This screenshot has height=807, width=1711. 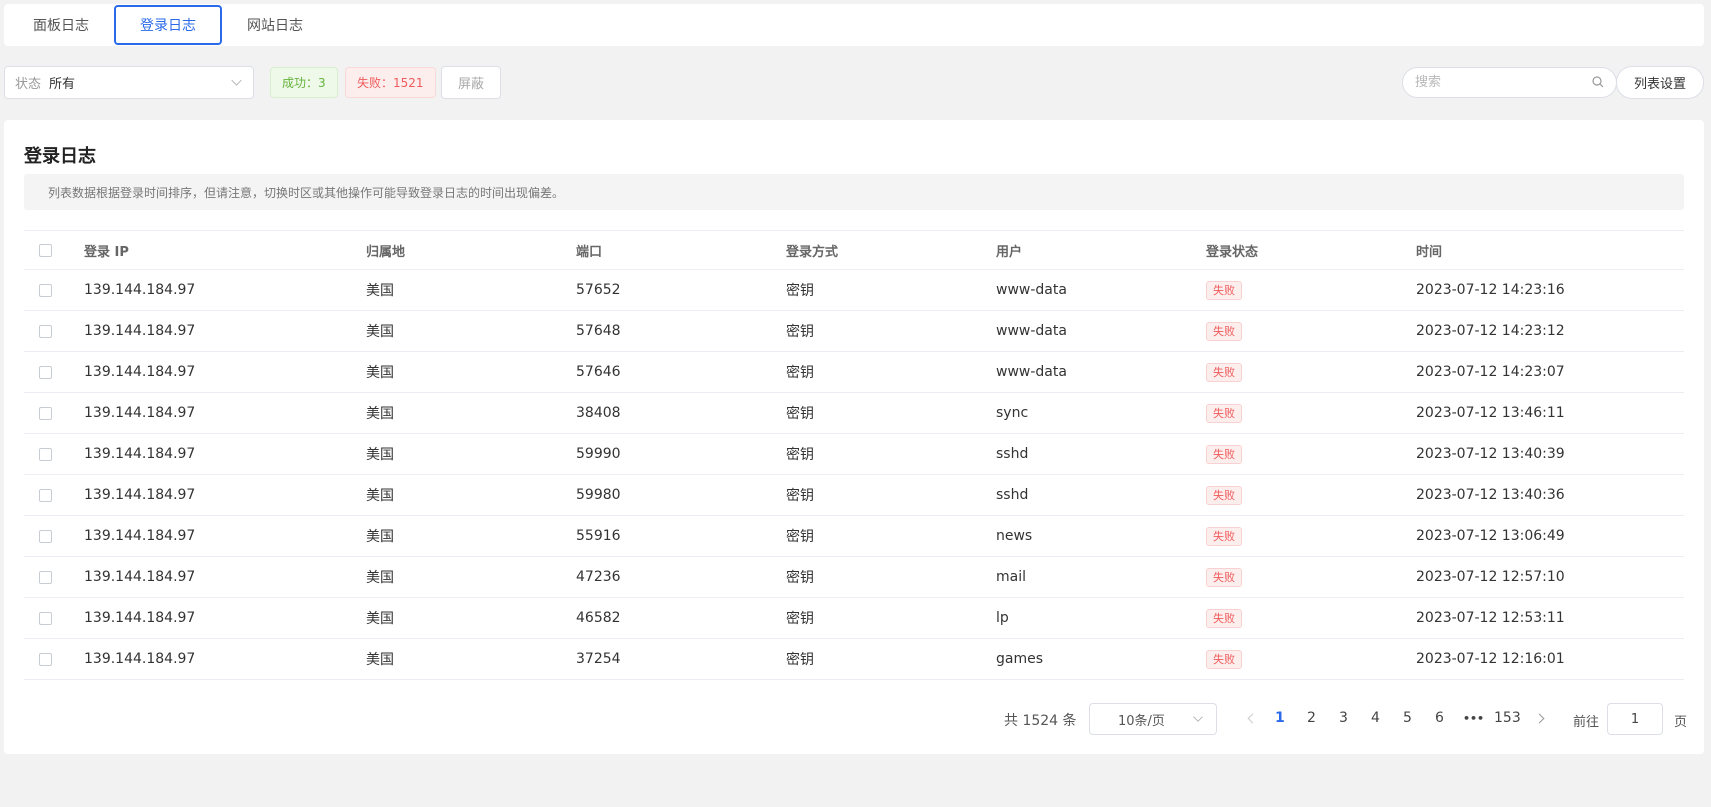 I want to click on fail-count-badge: 失败：1521, so click(x=390, y=82).